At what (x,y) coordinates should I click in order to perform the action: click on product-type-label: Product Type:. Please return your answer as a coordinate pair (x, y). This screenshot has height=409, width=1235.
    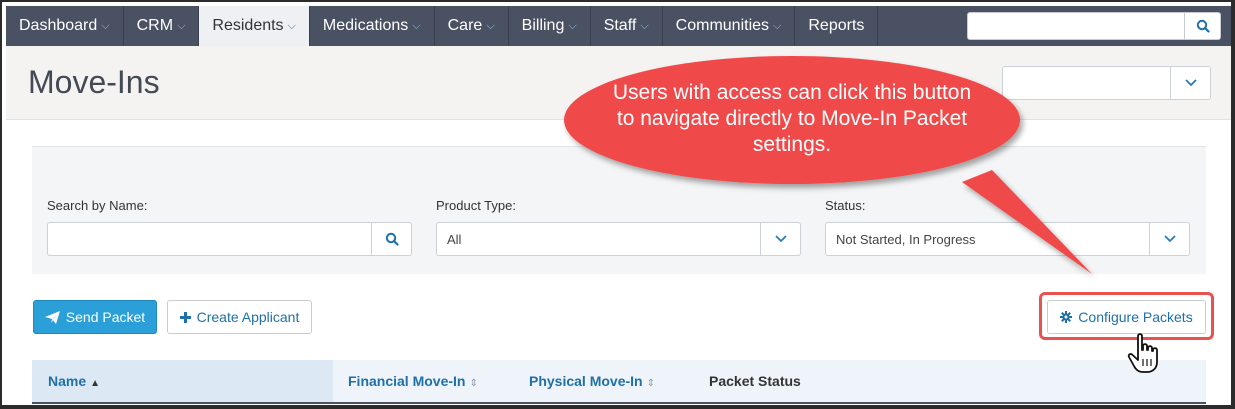
    Looking at the image, I should click on (476, 205).